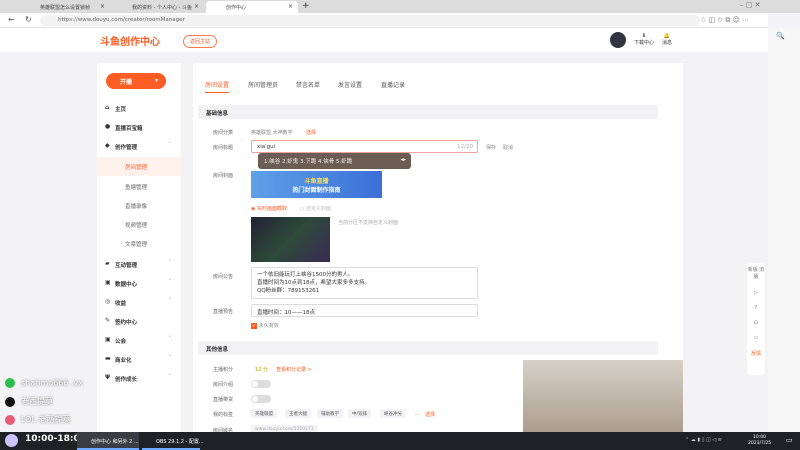  I want to click on title-char-count: 12/20, so click(465, 147).